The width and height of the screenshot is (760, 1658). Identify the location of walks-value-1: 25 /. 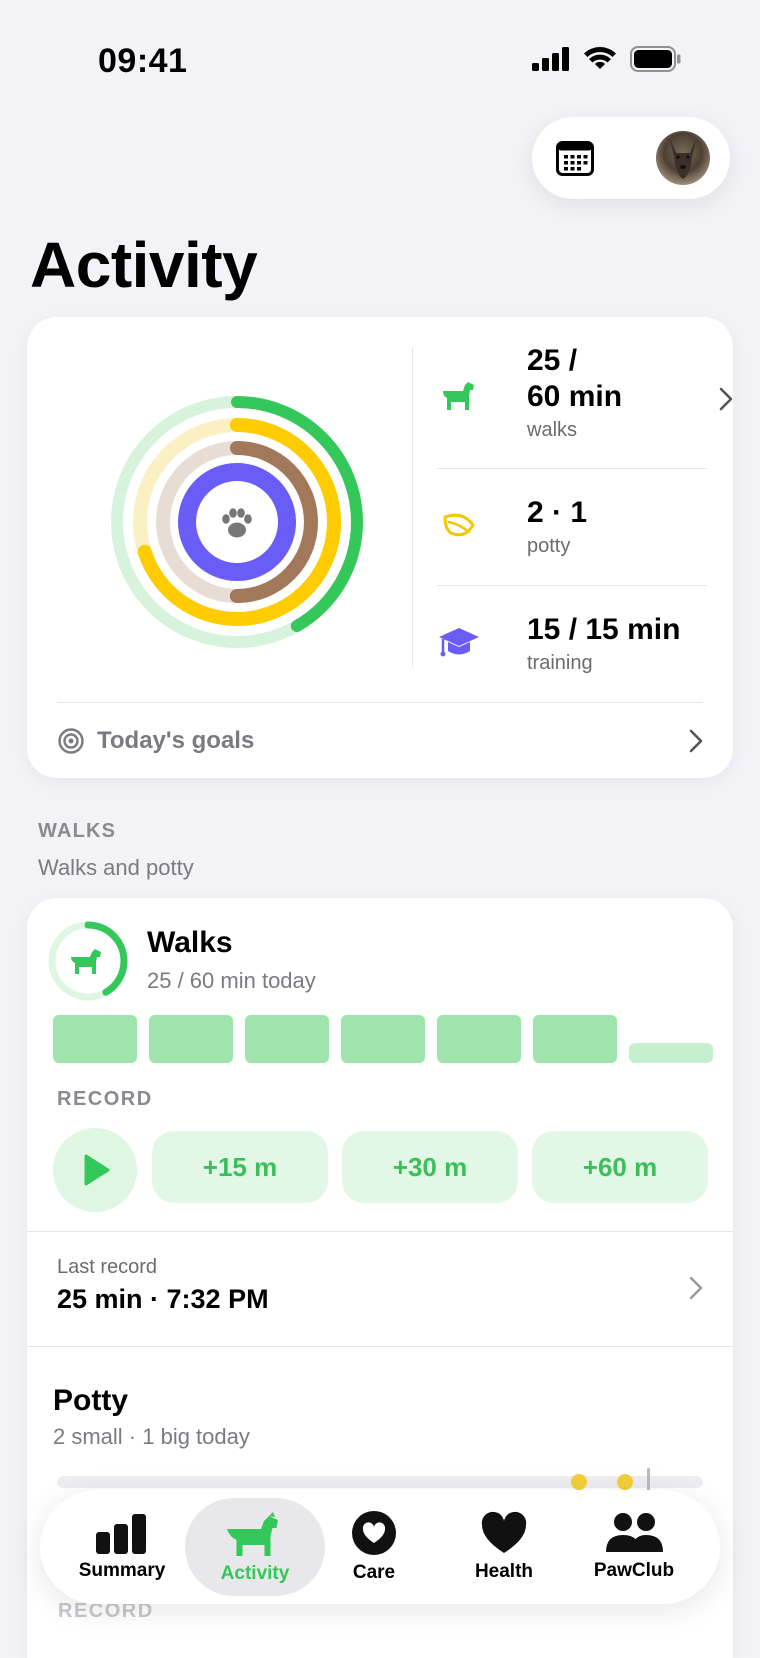
(552, 360).